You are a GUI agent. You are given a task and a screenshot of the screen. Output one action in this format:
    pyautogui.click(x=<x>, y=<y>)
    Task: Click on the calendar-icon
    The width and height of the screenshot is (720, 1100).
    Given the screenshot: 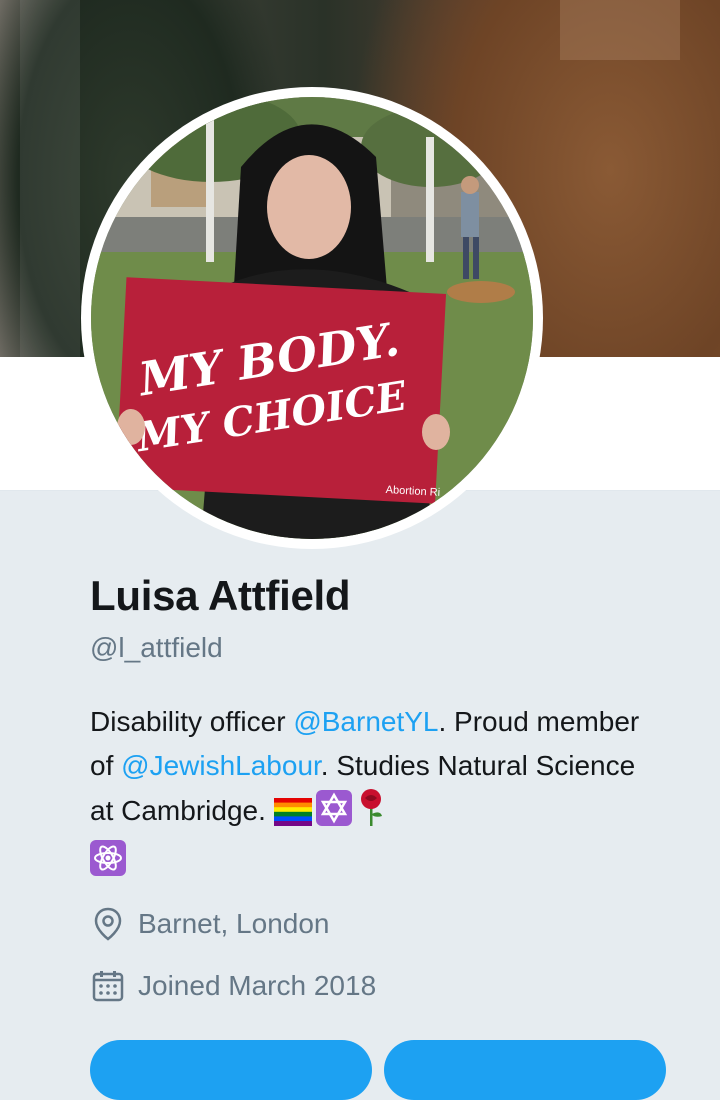 What is the action you would take?
    pyautogui.click(x=108, y=986)
    